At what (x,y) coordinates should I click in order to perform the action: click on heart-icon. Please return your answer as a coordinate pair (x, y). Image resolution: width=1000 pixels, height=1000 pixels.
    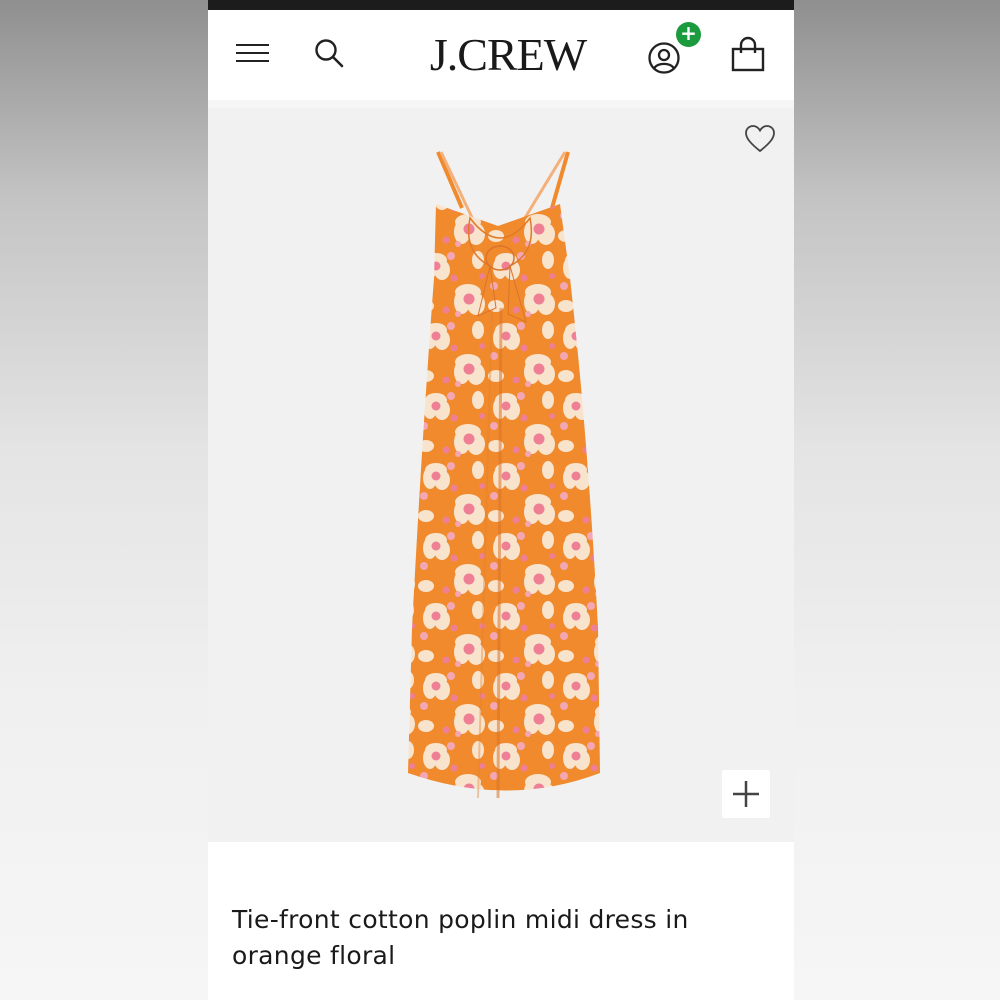
    Looking at the image, I should click on (760, 139).